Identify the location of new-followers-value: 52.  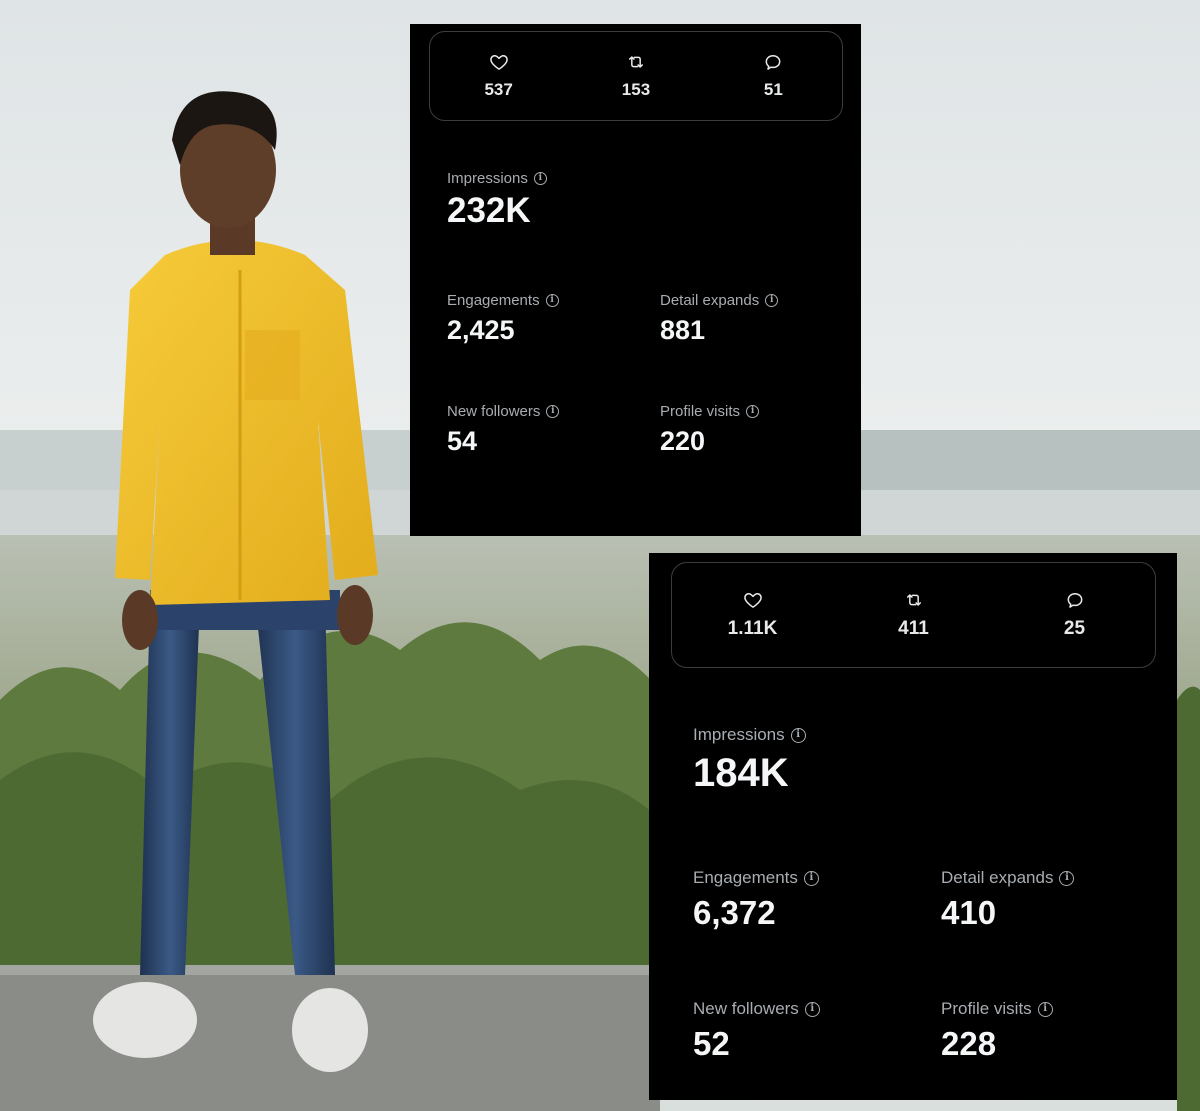
(711, 1043).